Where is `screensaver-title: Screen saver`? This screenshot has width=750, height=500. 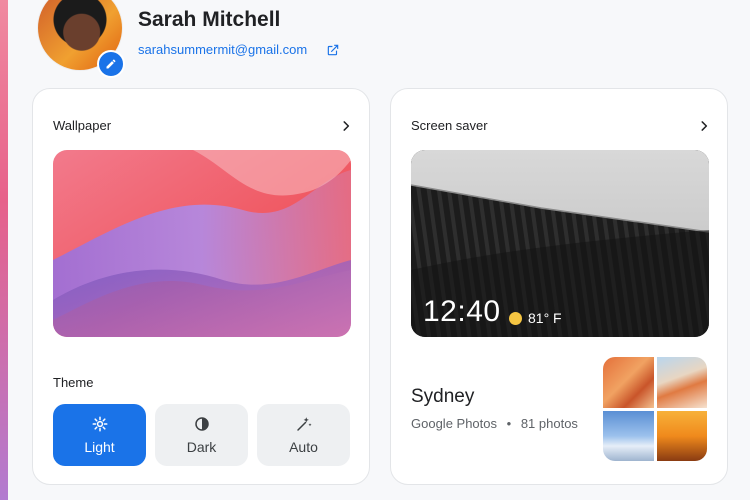
screensaver-title: Screen saver is located at coordinates (449, 125).